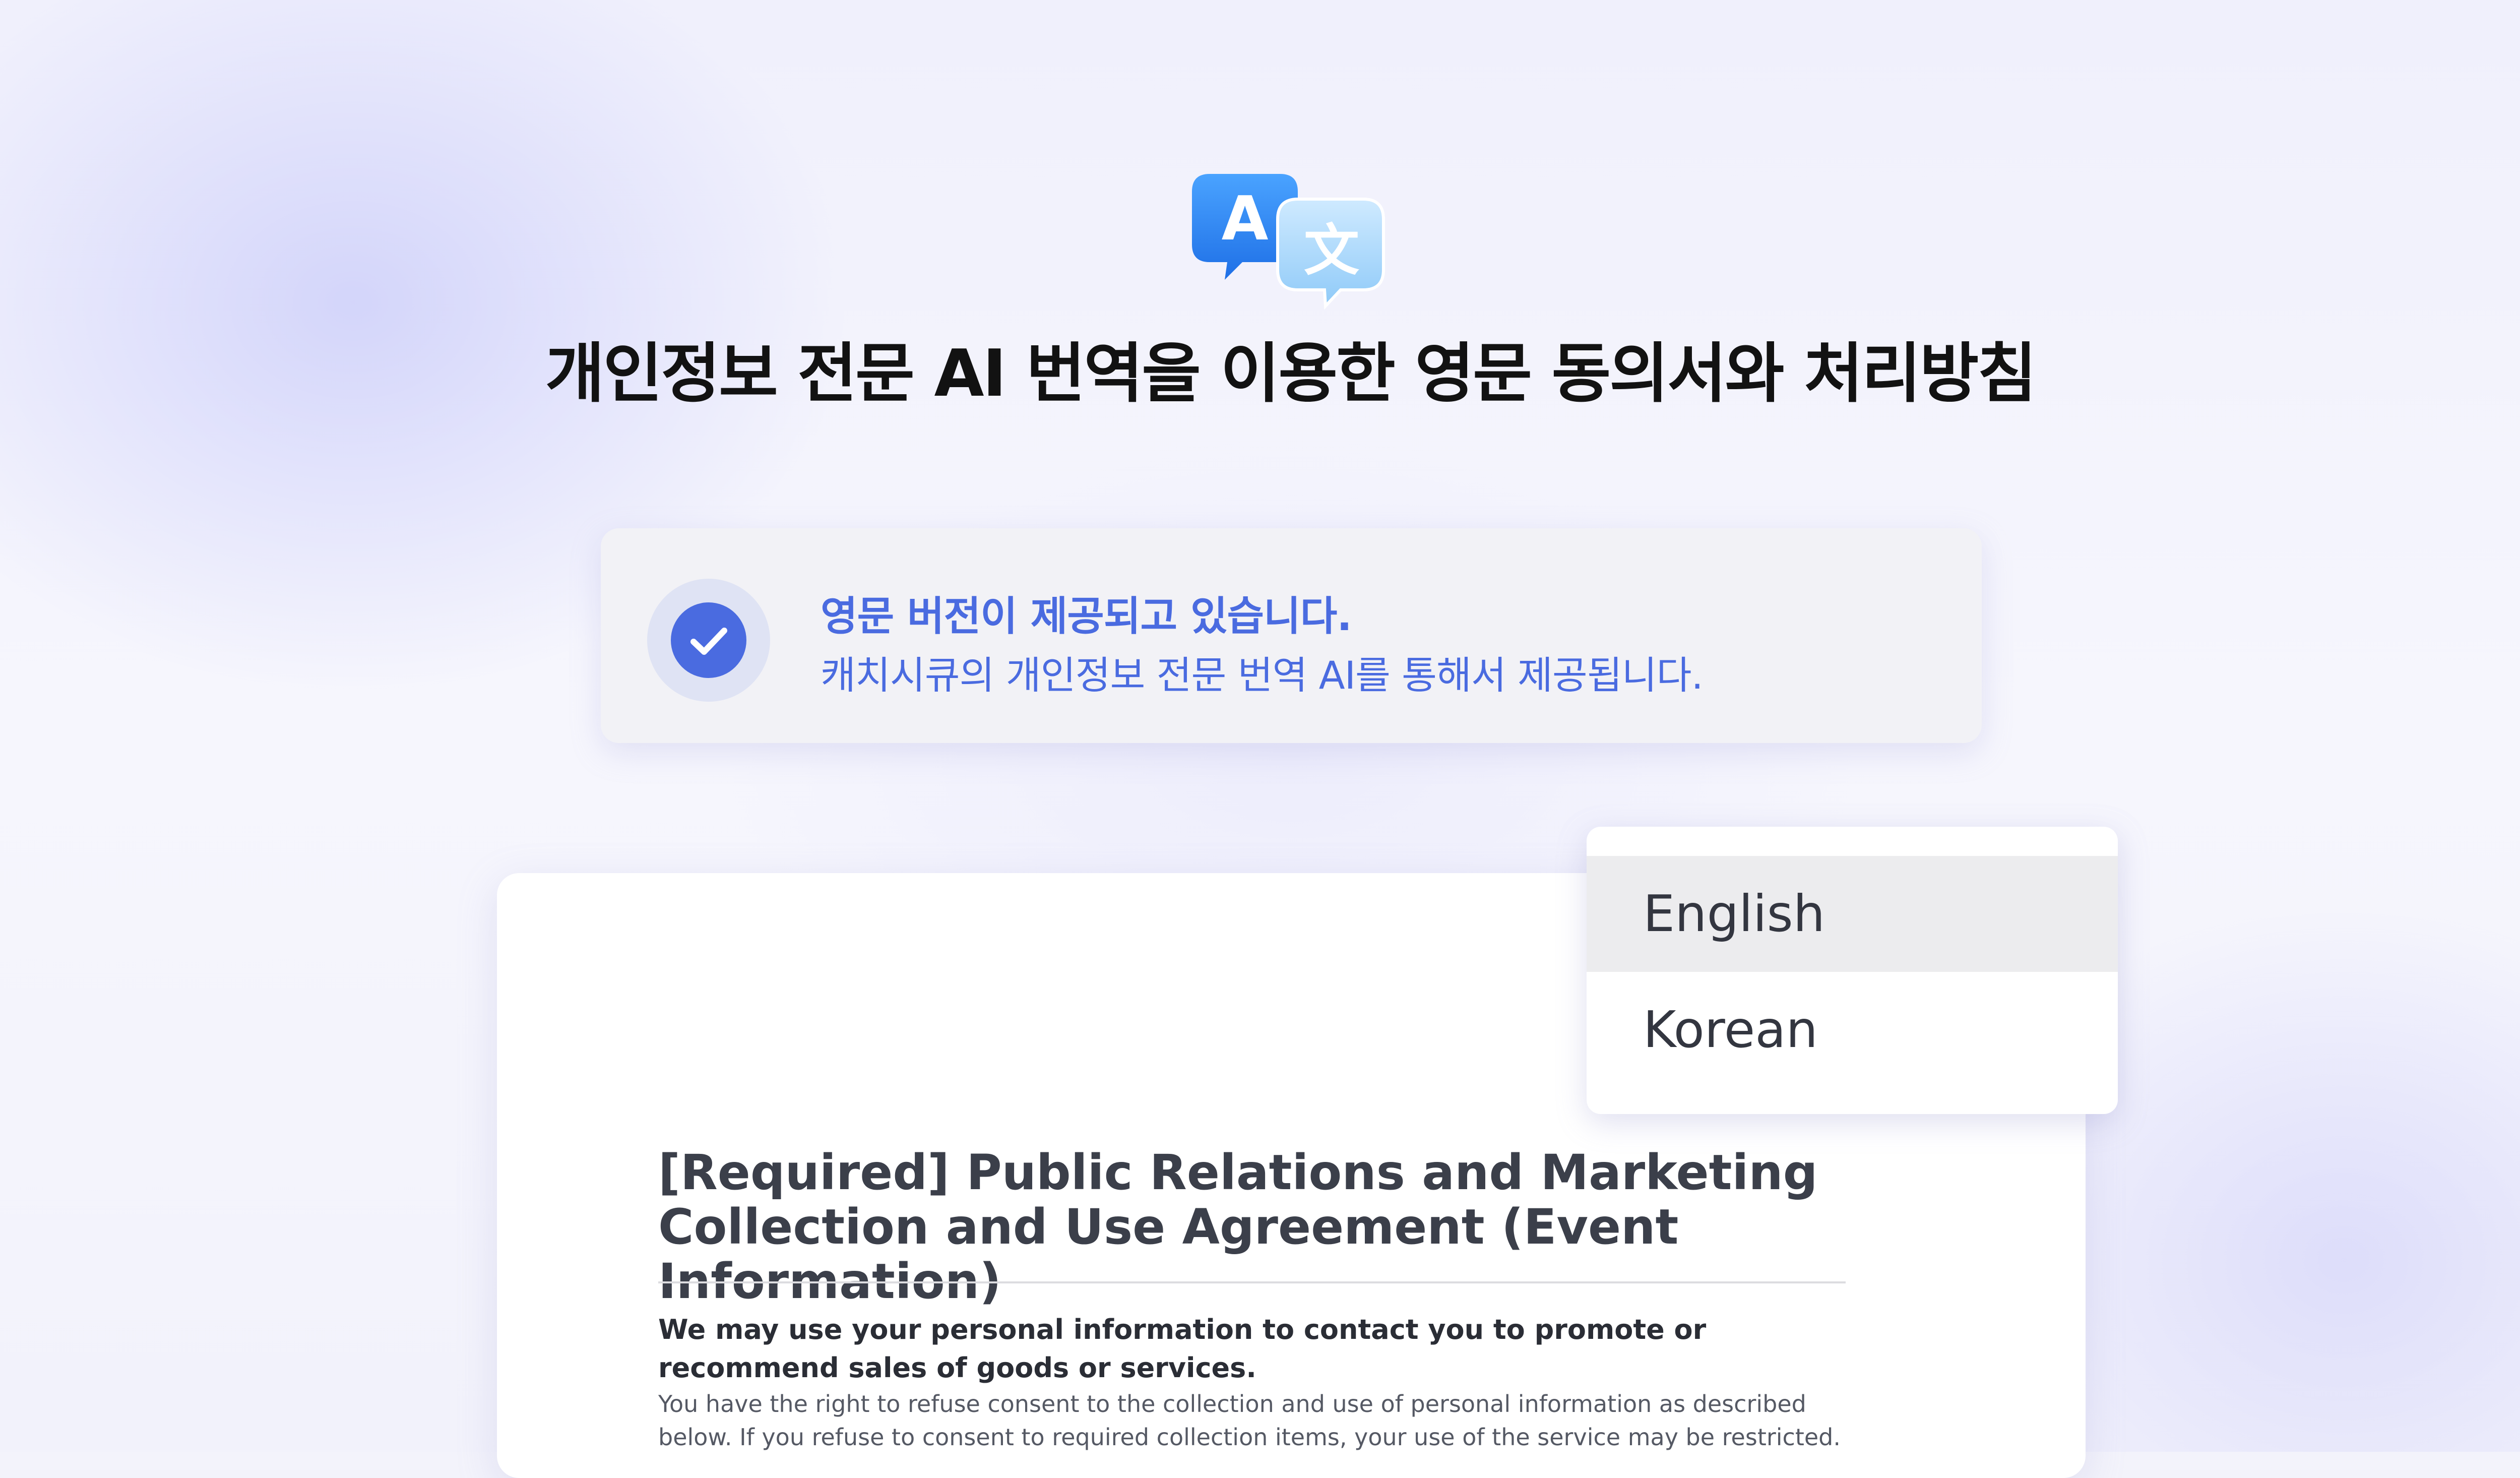  I want to click on language-menu: English Korean, so click(1852, 970).